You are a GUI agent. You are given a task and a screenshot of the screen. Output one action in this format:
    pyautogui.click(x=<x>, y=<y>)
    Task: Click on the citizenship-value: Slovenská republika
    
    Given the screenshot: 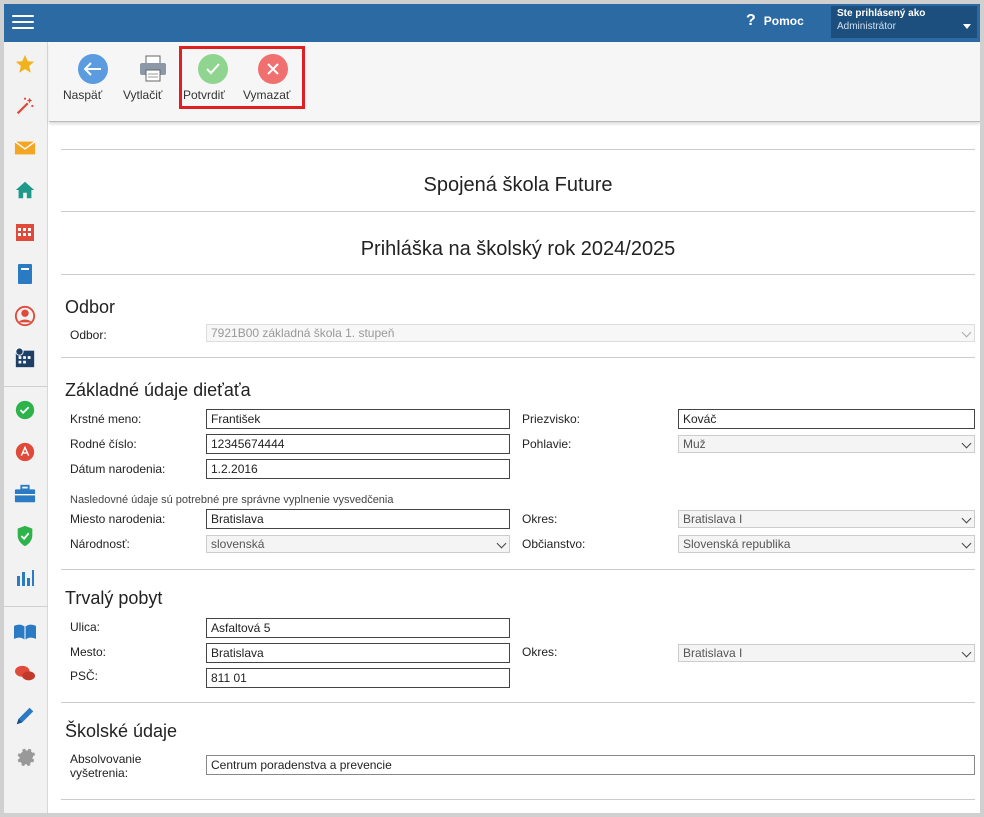 What is the action you would take?
    pyautogui.click(x=737, y=544)
    